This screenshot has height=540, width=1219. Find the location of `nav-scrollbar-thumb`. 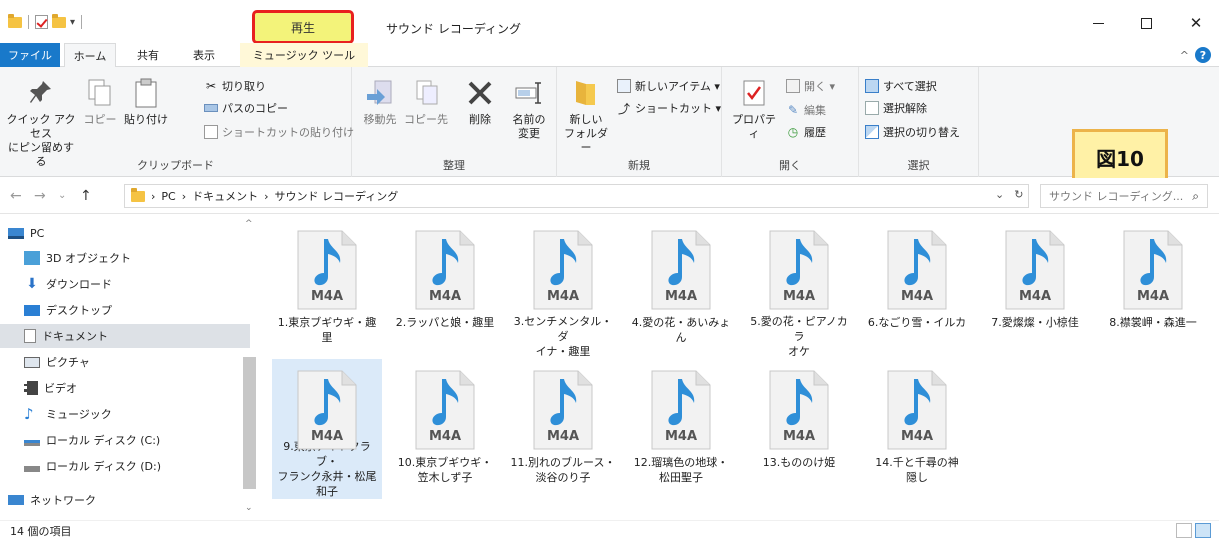

nav-scrollbar-thumb is located at coordinates (249, 423).